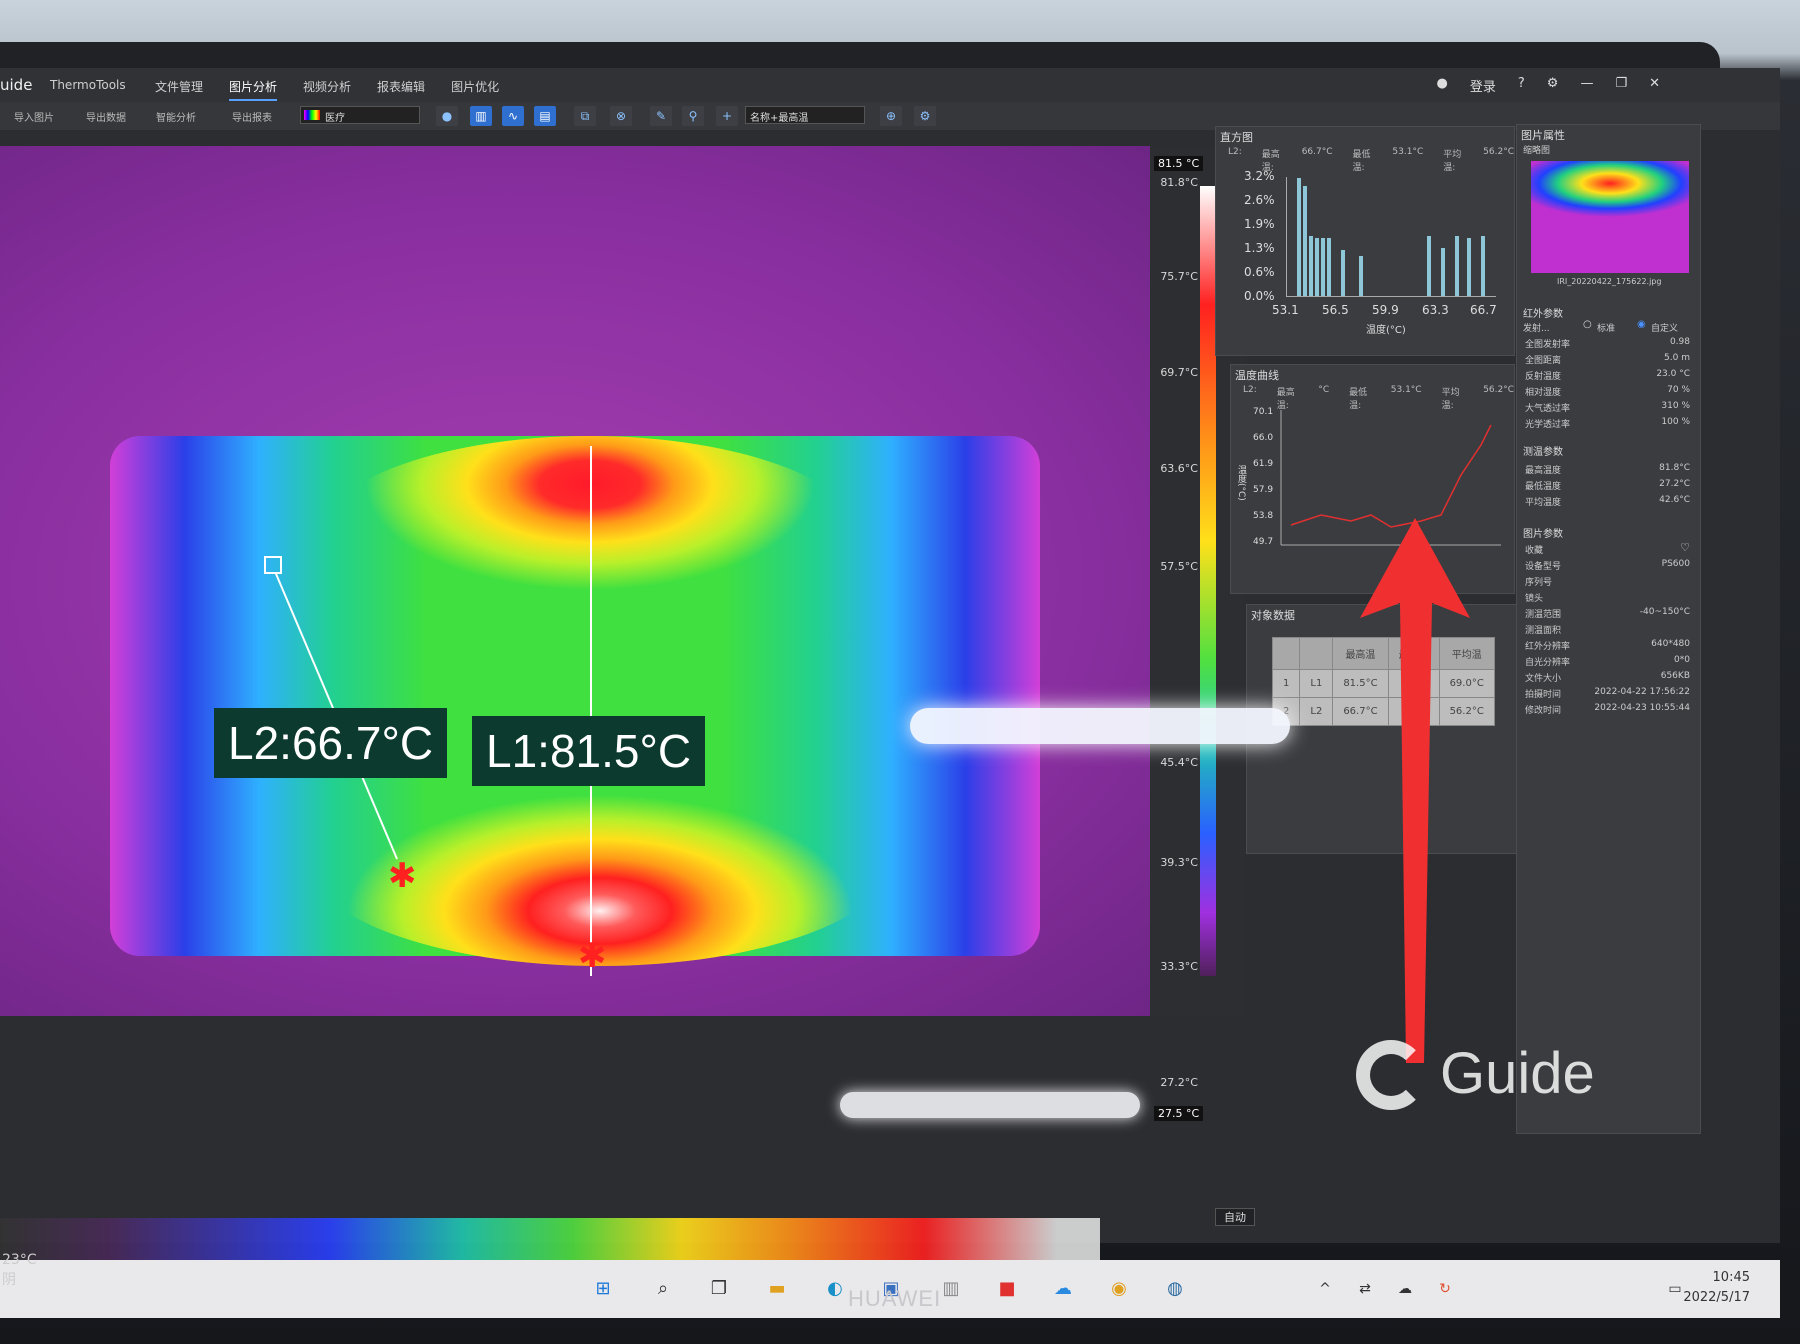 This screenshot has width=1800, height=1344. Describe the element at coordinates (1179, 1113) in the screenshot. I see `scale-min-value: 27.5 °C` at that location.